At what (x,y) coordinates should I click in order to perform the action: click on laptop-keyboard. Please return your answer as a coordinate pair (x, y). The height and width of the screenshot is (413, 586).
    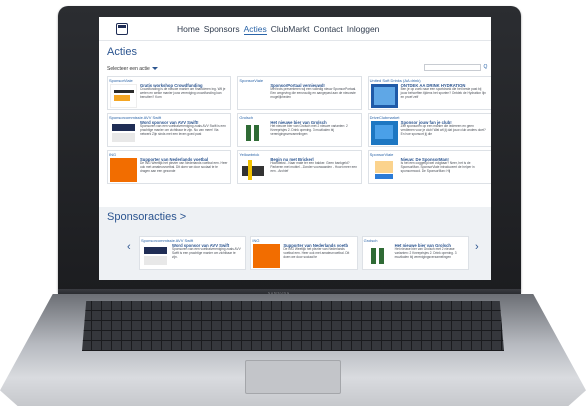
    Looking at the image, I should click on (293, 326).